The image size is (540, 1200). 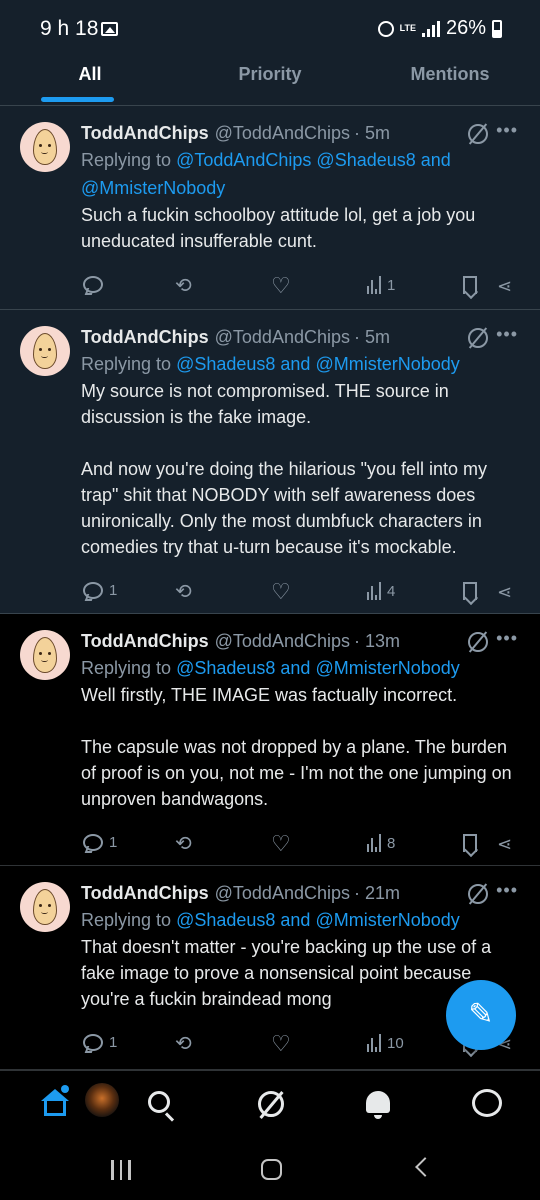 What do you see at coordinates (65, 1089) in the screenshot?
I see `unread-dot` at bounding box center [65, 1089].